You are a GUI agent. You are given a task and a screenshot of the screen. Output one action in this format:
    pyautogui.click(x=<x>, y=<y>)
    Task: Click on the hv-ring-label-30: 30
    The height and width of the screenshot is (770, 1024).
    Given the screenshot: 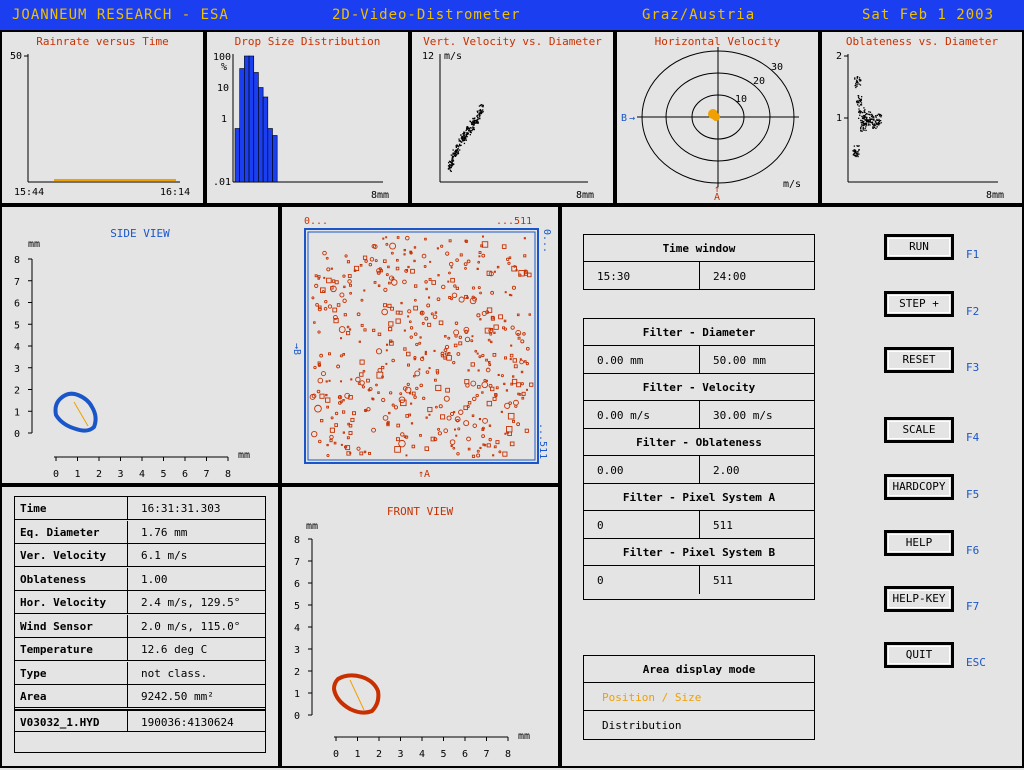 What is the action you would take?
    pyautogui.click(x=777, y=67)
    